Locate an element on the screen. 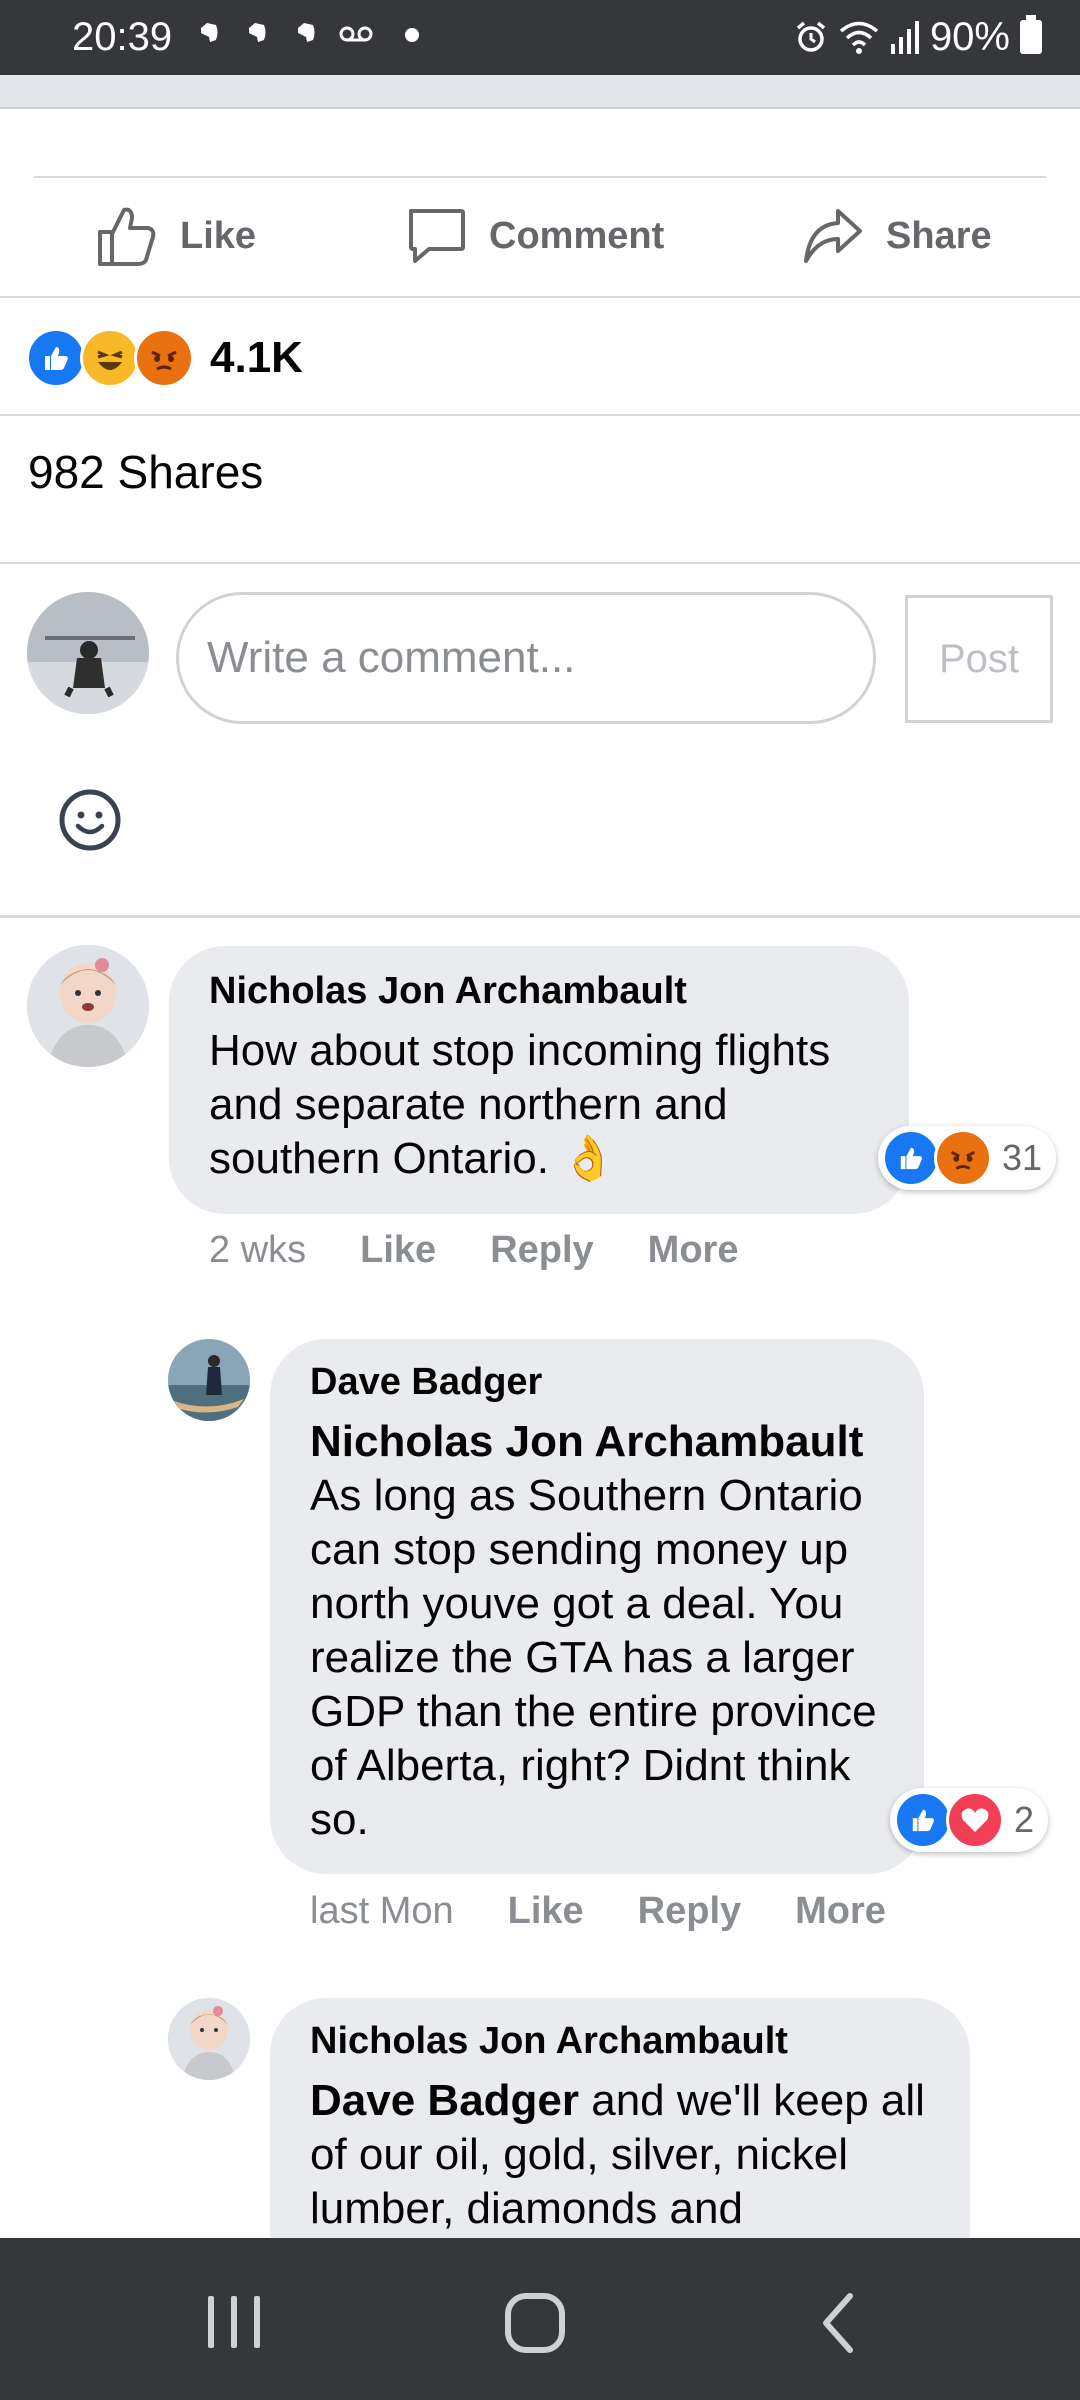 The image size is (1080, 2400). status-time: 20:39 is located at coordinates (122, 37).